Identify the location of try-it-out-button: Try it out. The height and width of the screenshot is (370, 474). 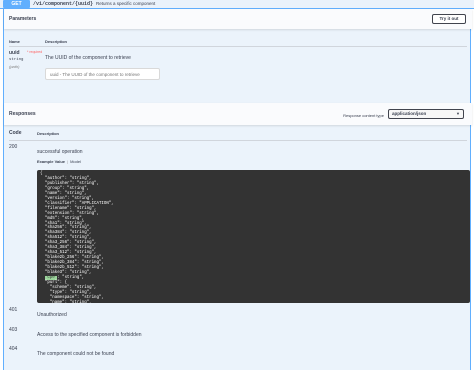
(449, 19).